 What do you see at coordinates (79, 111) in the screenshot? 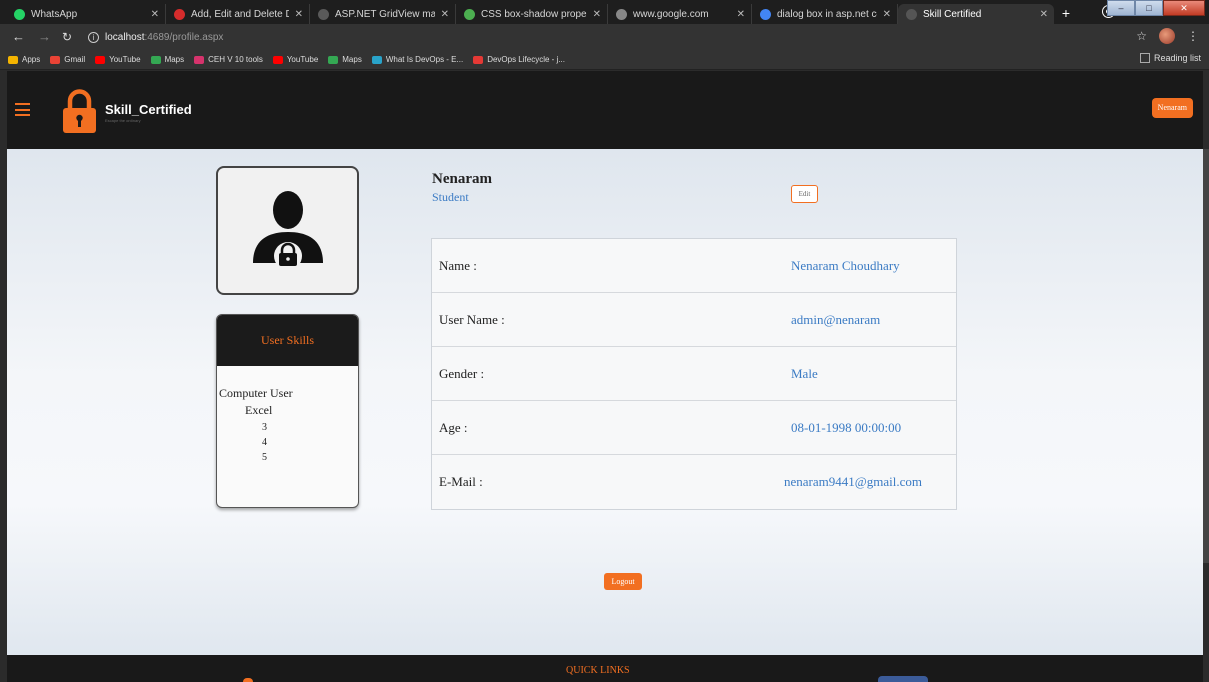
I see `padlock-logo-icon` at bounding box center [79, 111].